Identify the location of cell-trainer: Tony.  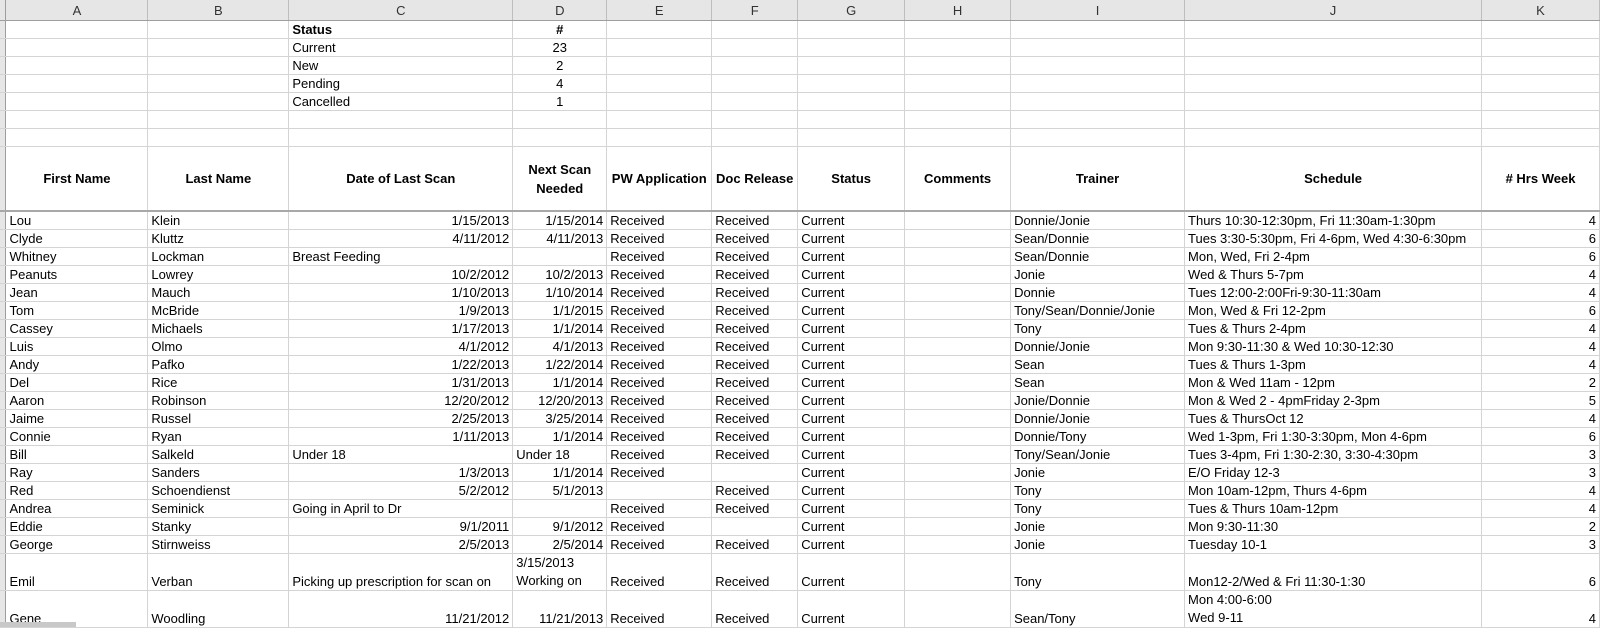
(1098, 490).